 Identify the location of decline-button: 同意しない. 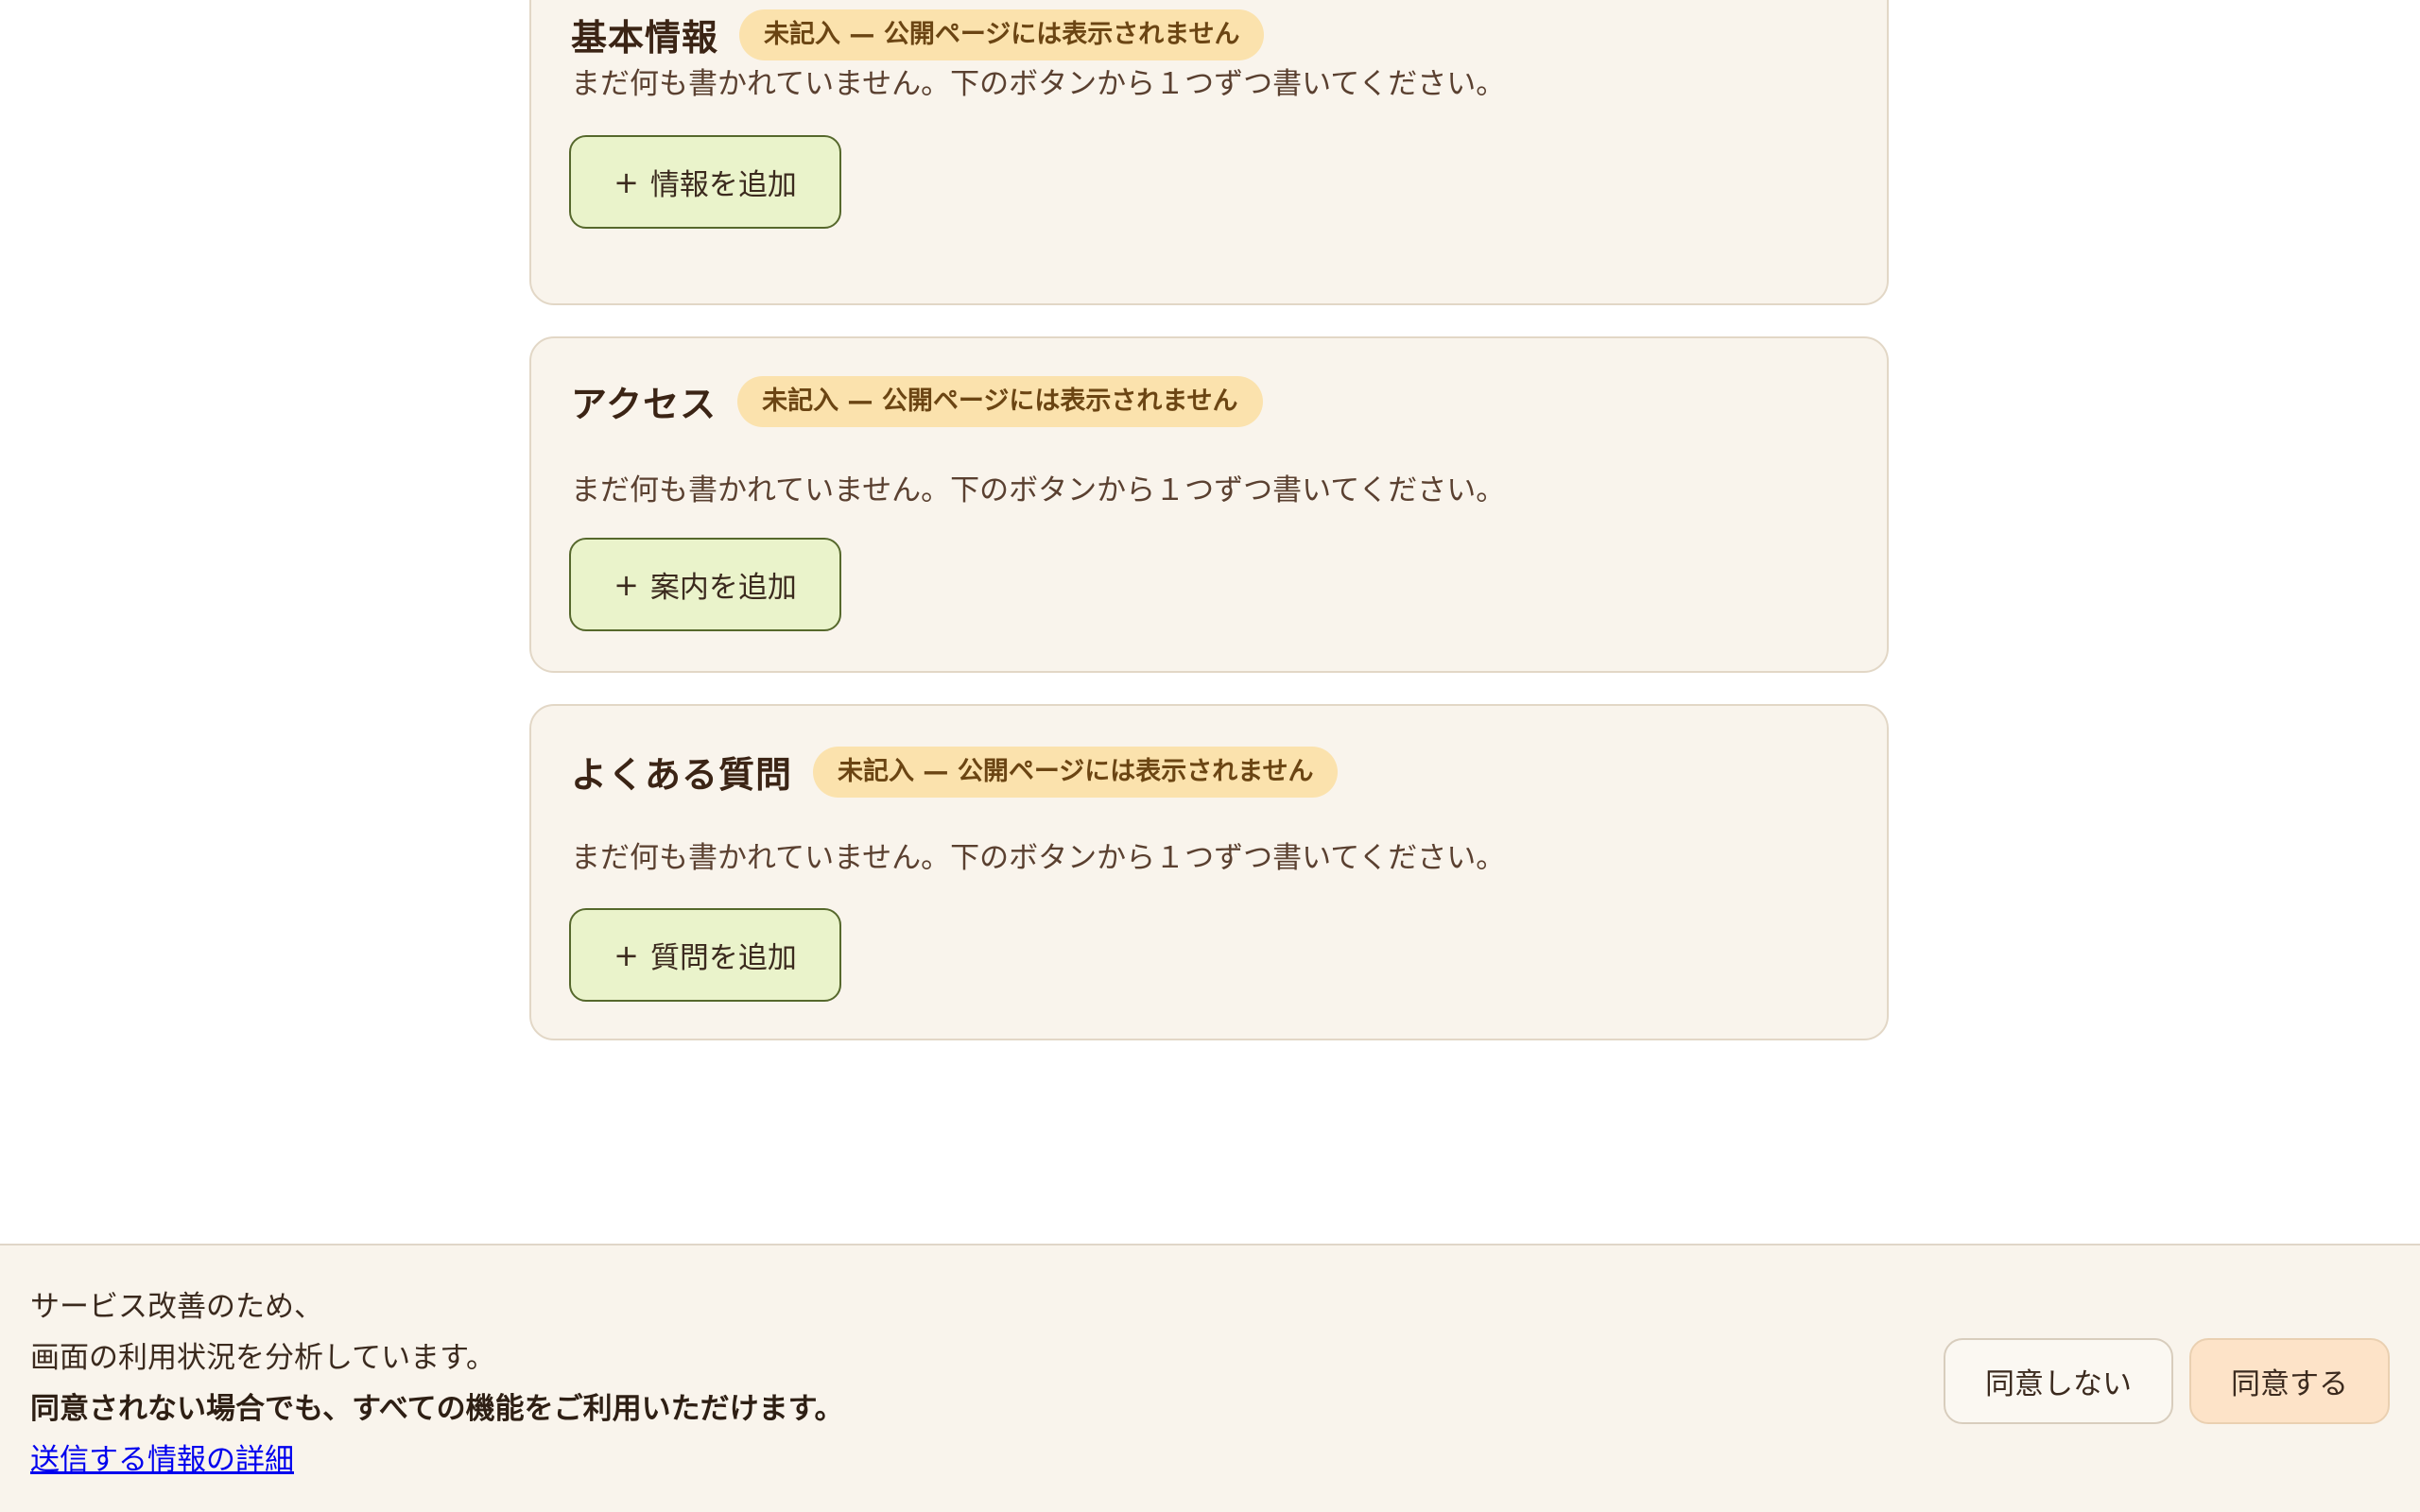
(2058, 1381).